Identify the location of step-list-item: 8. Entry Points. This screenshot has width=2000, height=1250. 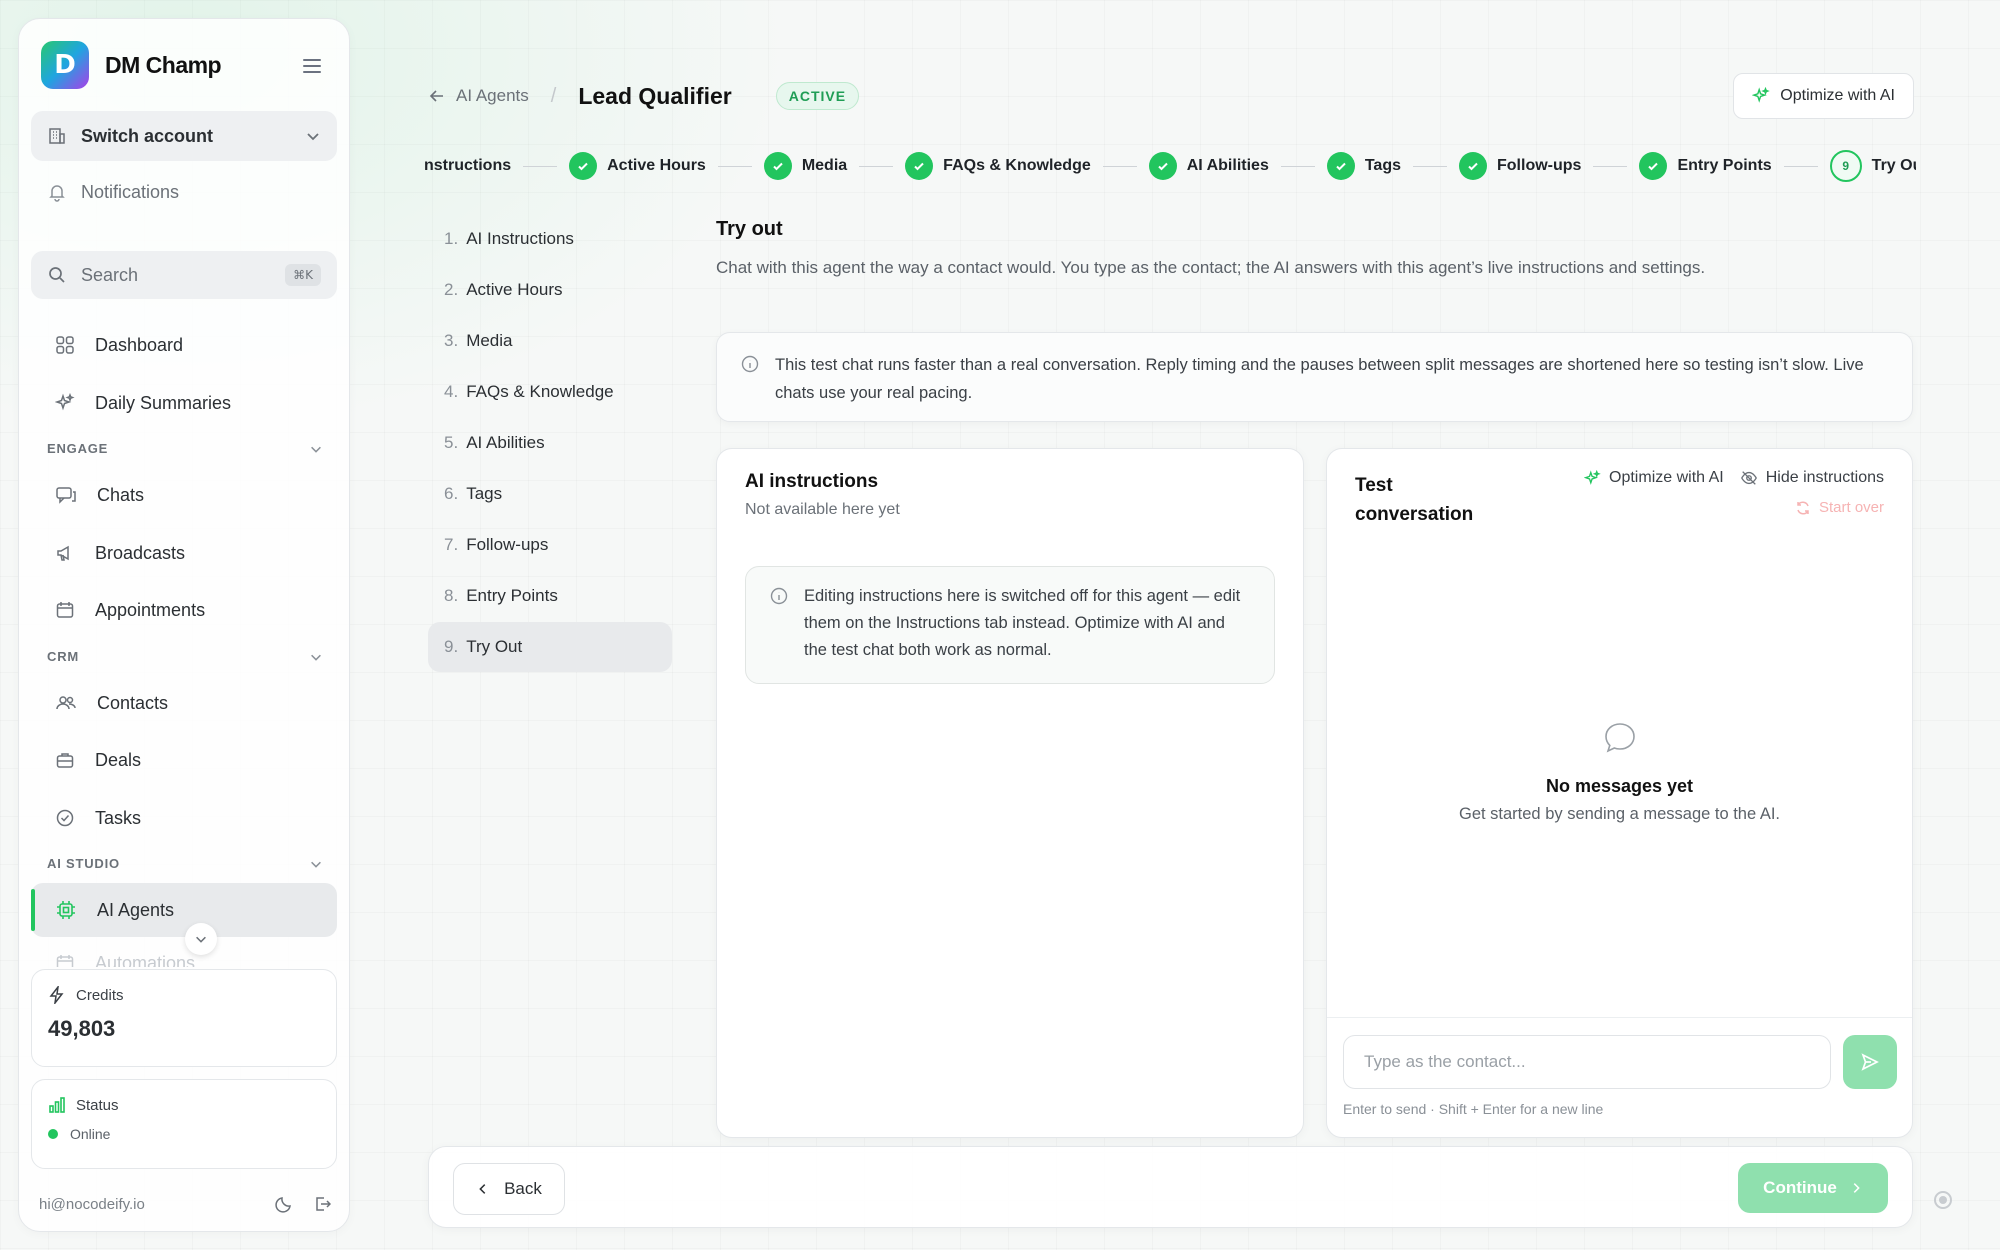
(550, 596).